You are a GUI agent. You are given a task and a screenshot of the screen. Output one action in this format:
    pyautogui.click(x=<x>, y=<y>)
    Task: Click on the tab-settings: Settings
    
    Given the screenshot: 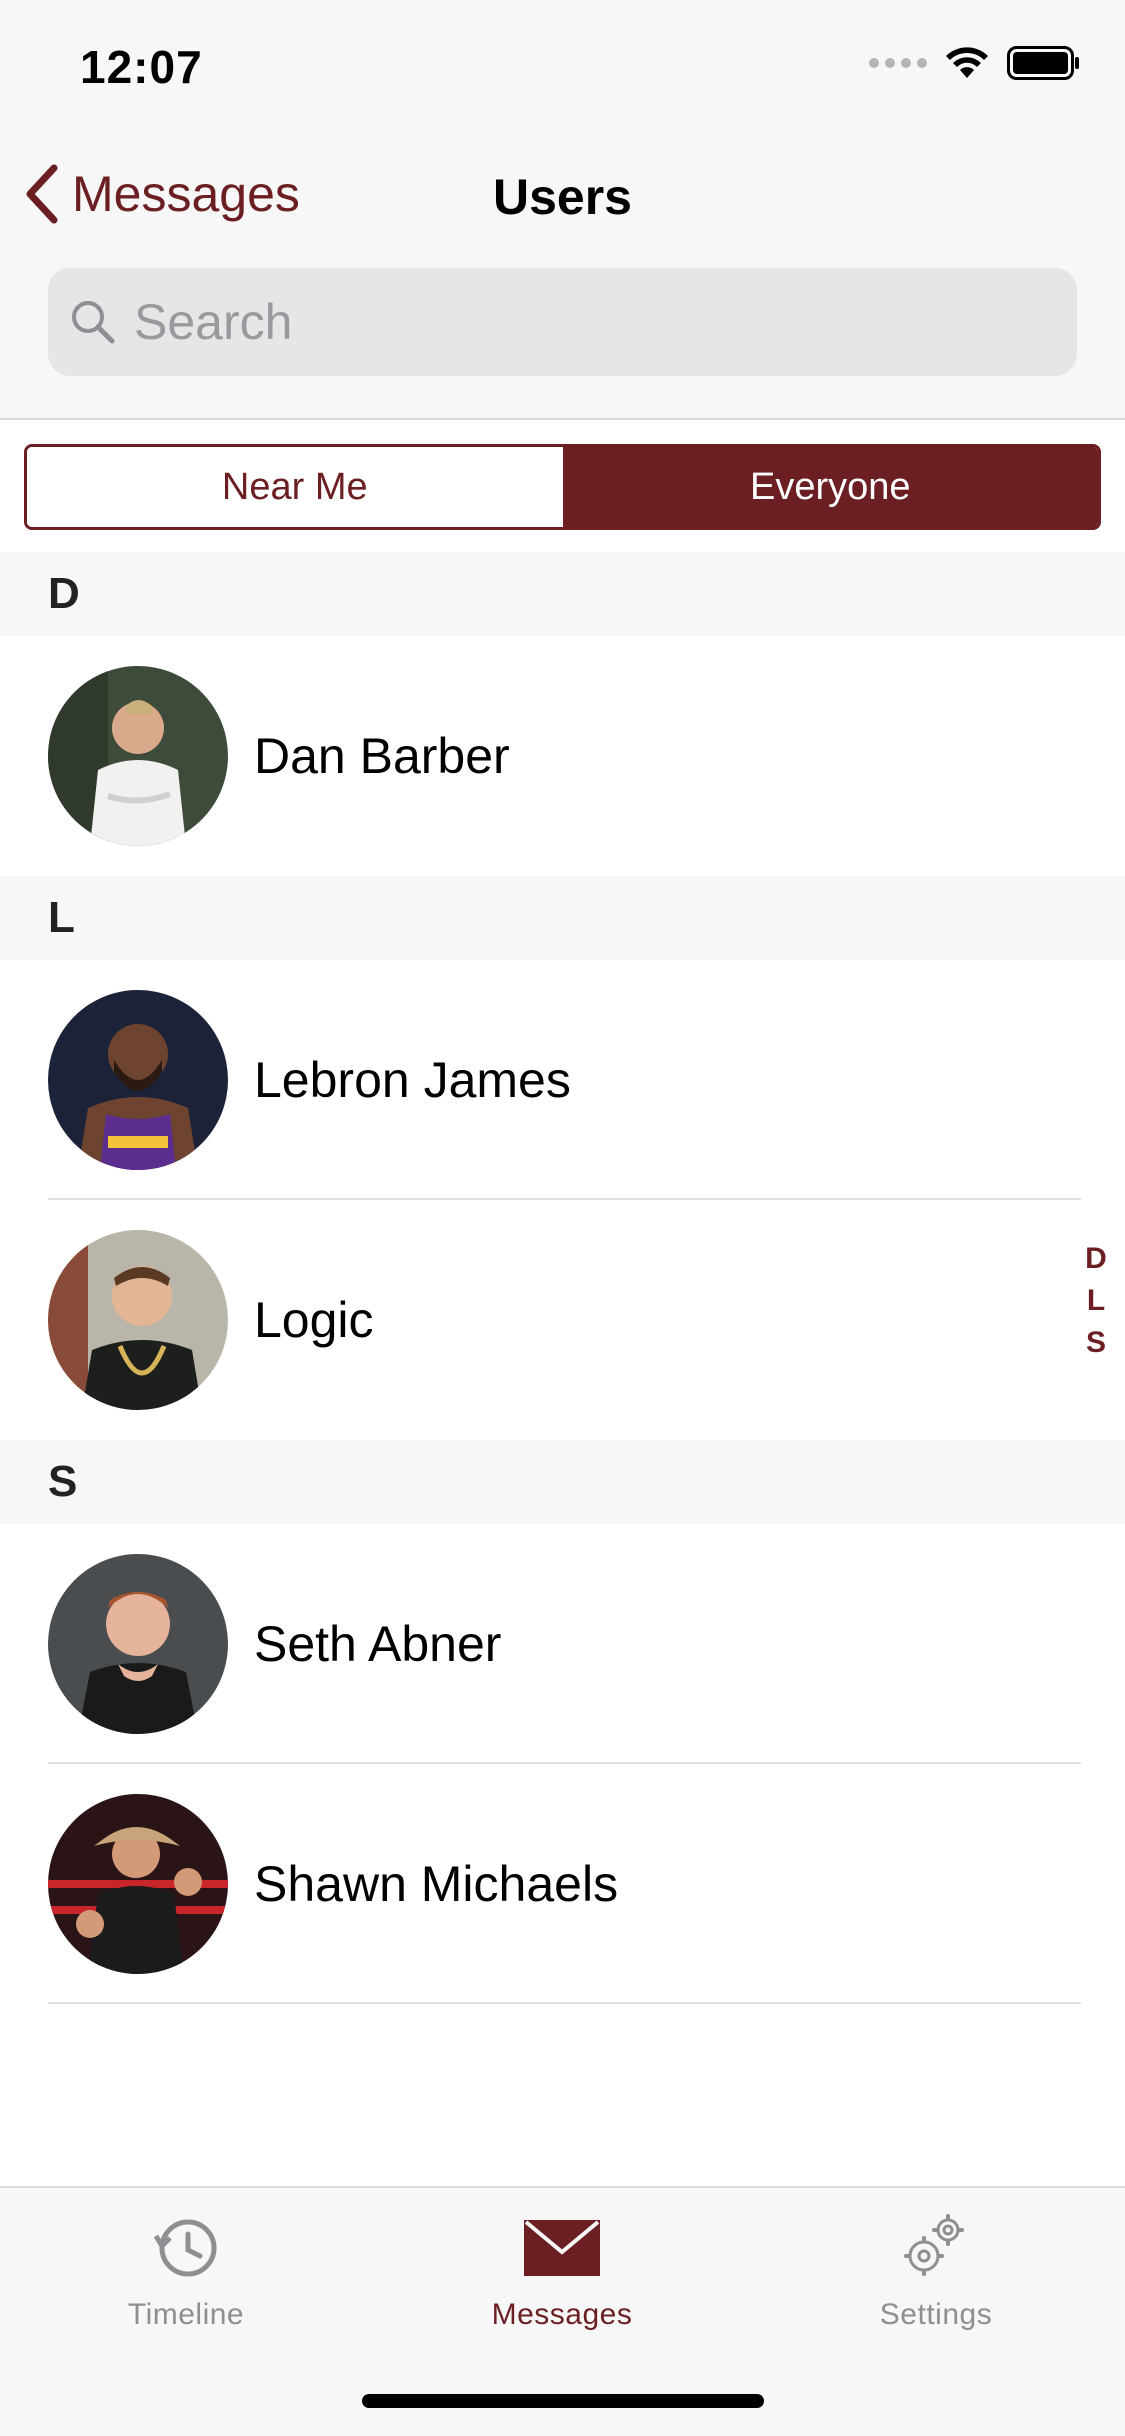 What is the action you would take?
    pyautogui.click(x=936, y=2271)
    